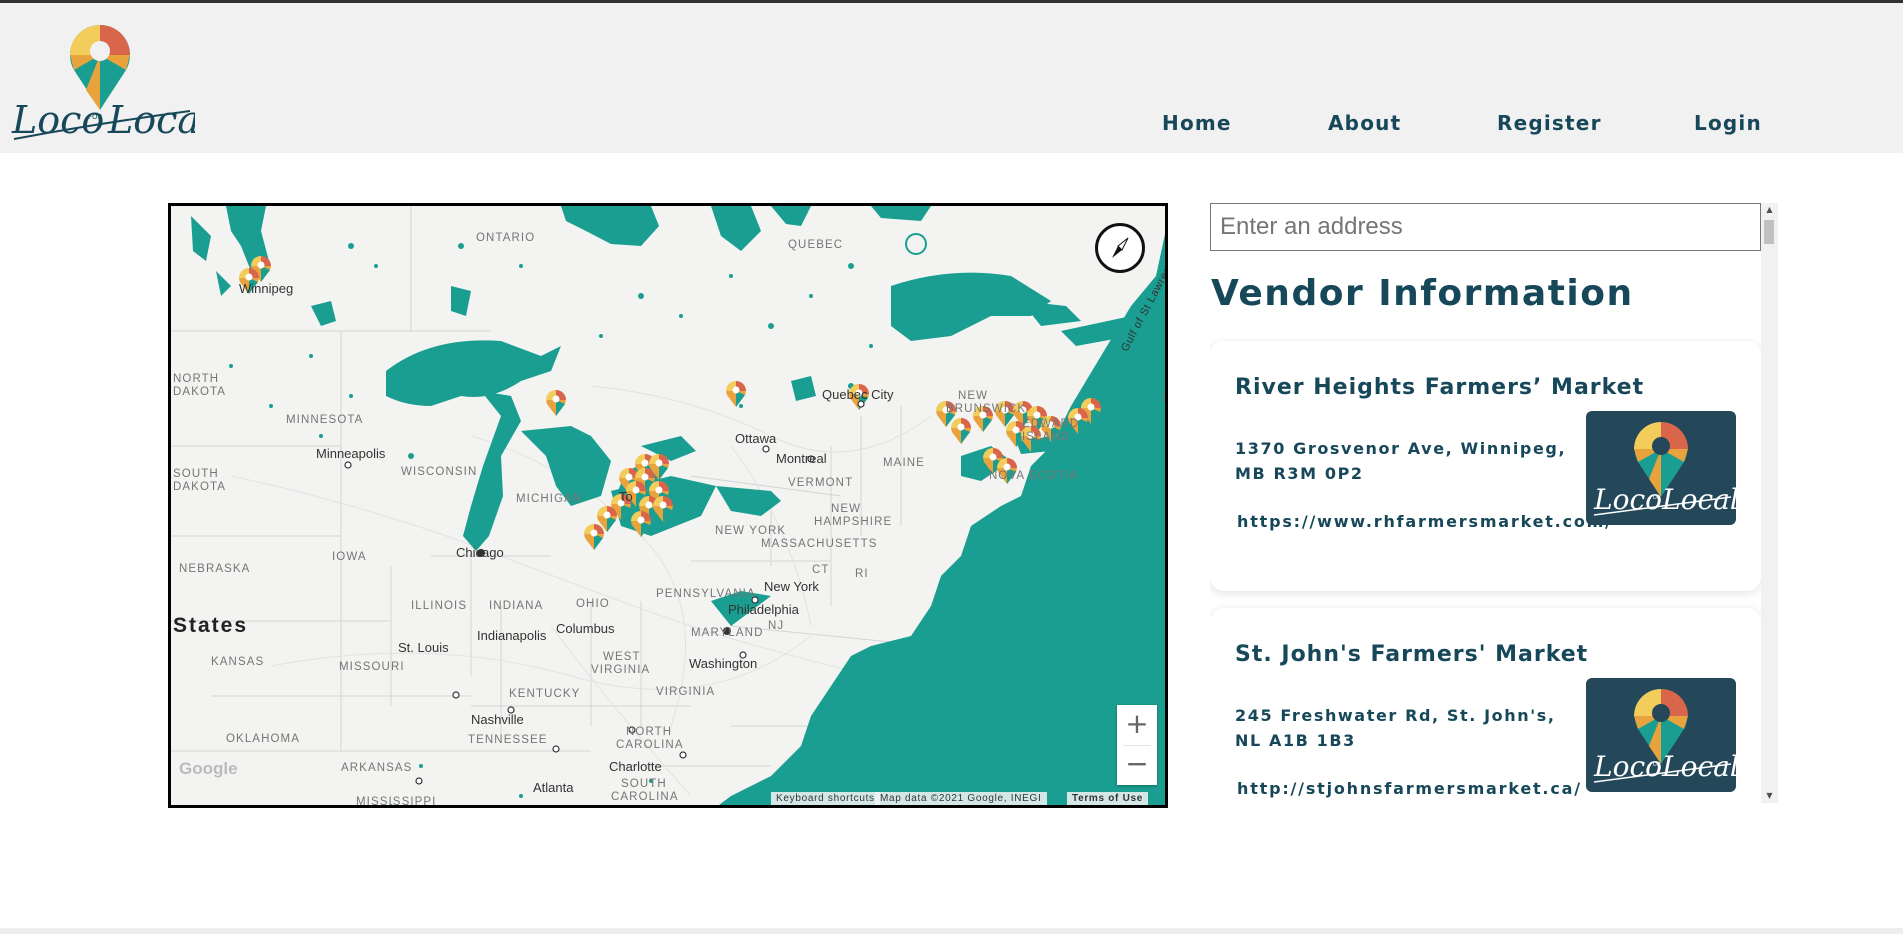 The image size is (1903, 934). I want to click on label-ct: CT, so click(821, 570).